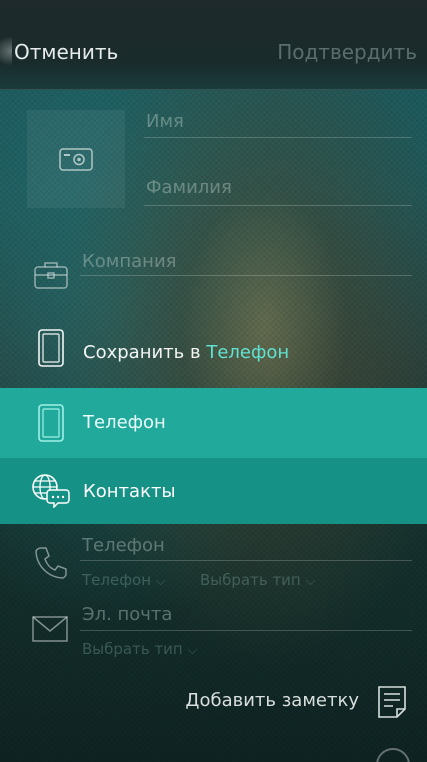  Describe the element at coordinates (393, 755) in the screenshot. I see `partial-circle-icon` at that location.